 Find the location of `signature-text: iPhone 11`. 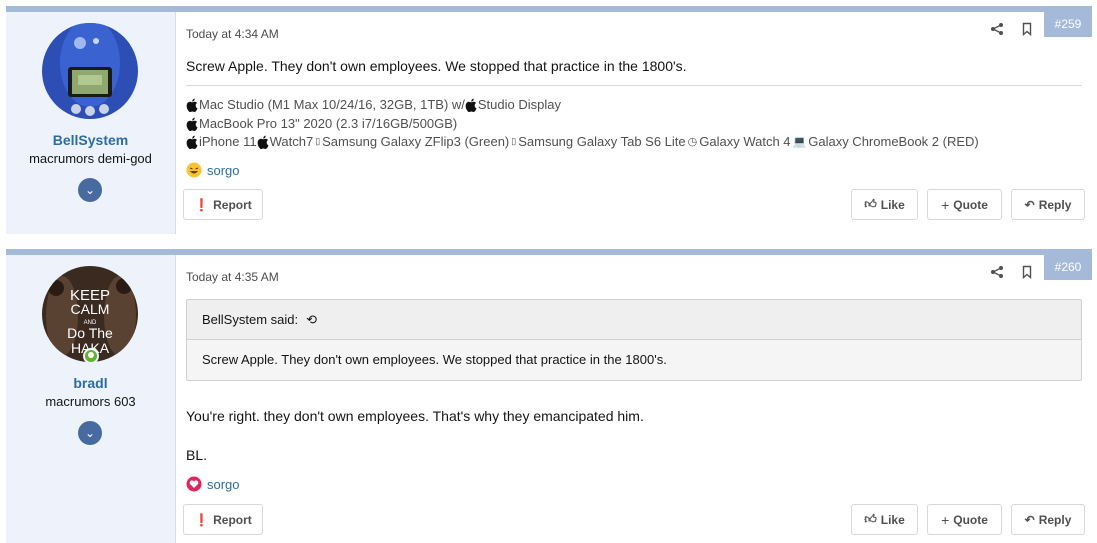

signature-text: iPhone 11 is located at coordinates (228, 141).